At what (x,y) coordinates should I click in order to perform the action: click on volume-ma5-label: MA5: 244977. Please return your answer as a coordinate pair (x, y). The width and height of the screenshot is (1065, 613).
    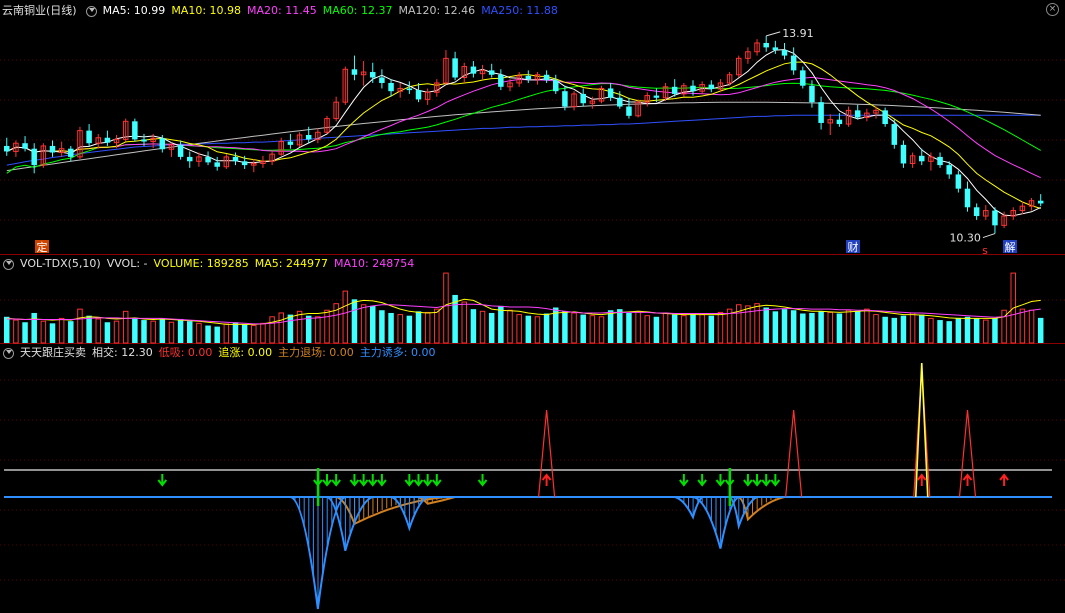
    Looking at the image, I should click on (291, 263).